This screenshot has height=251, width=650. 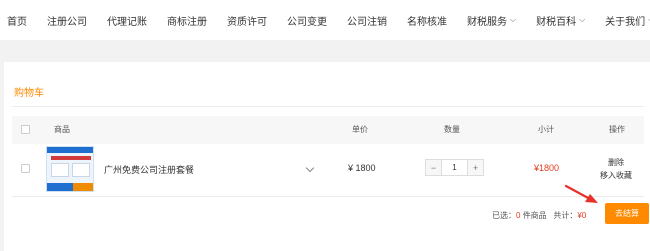 I want to click on cart-title: 购物车, so click(x=29, y=93).